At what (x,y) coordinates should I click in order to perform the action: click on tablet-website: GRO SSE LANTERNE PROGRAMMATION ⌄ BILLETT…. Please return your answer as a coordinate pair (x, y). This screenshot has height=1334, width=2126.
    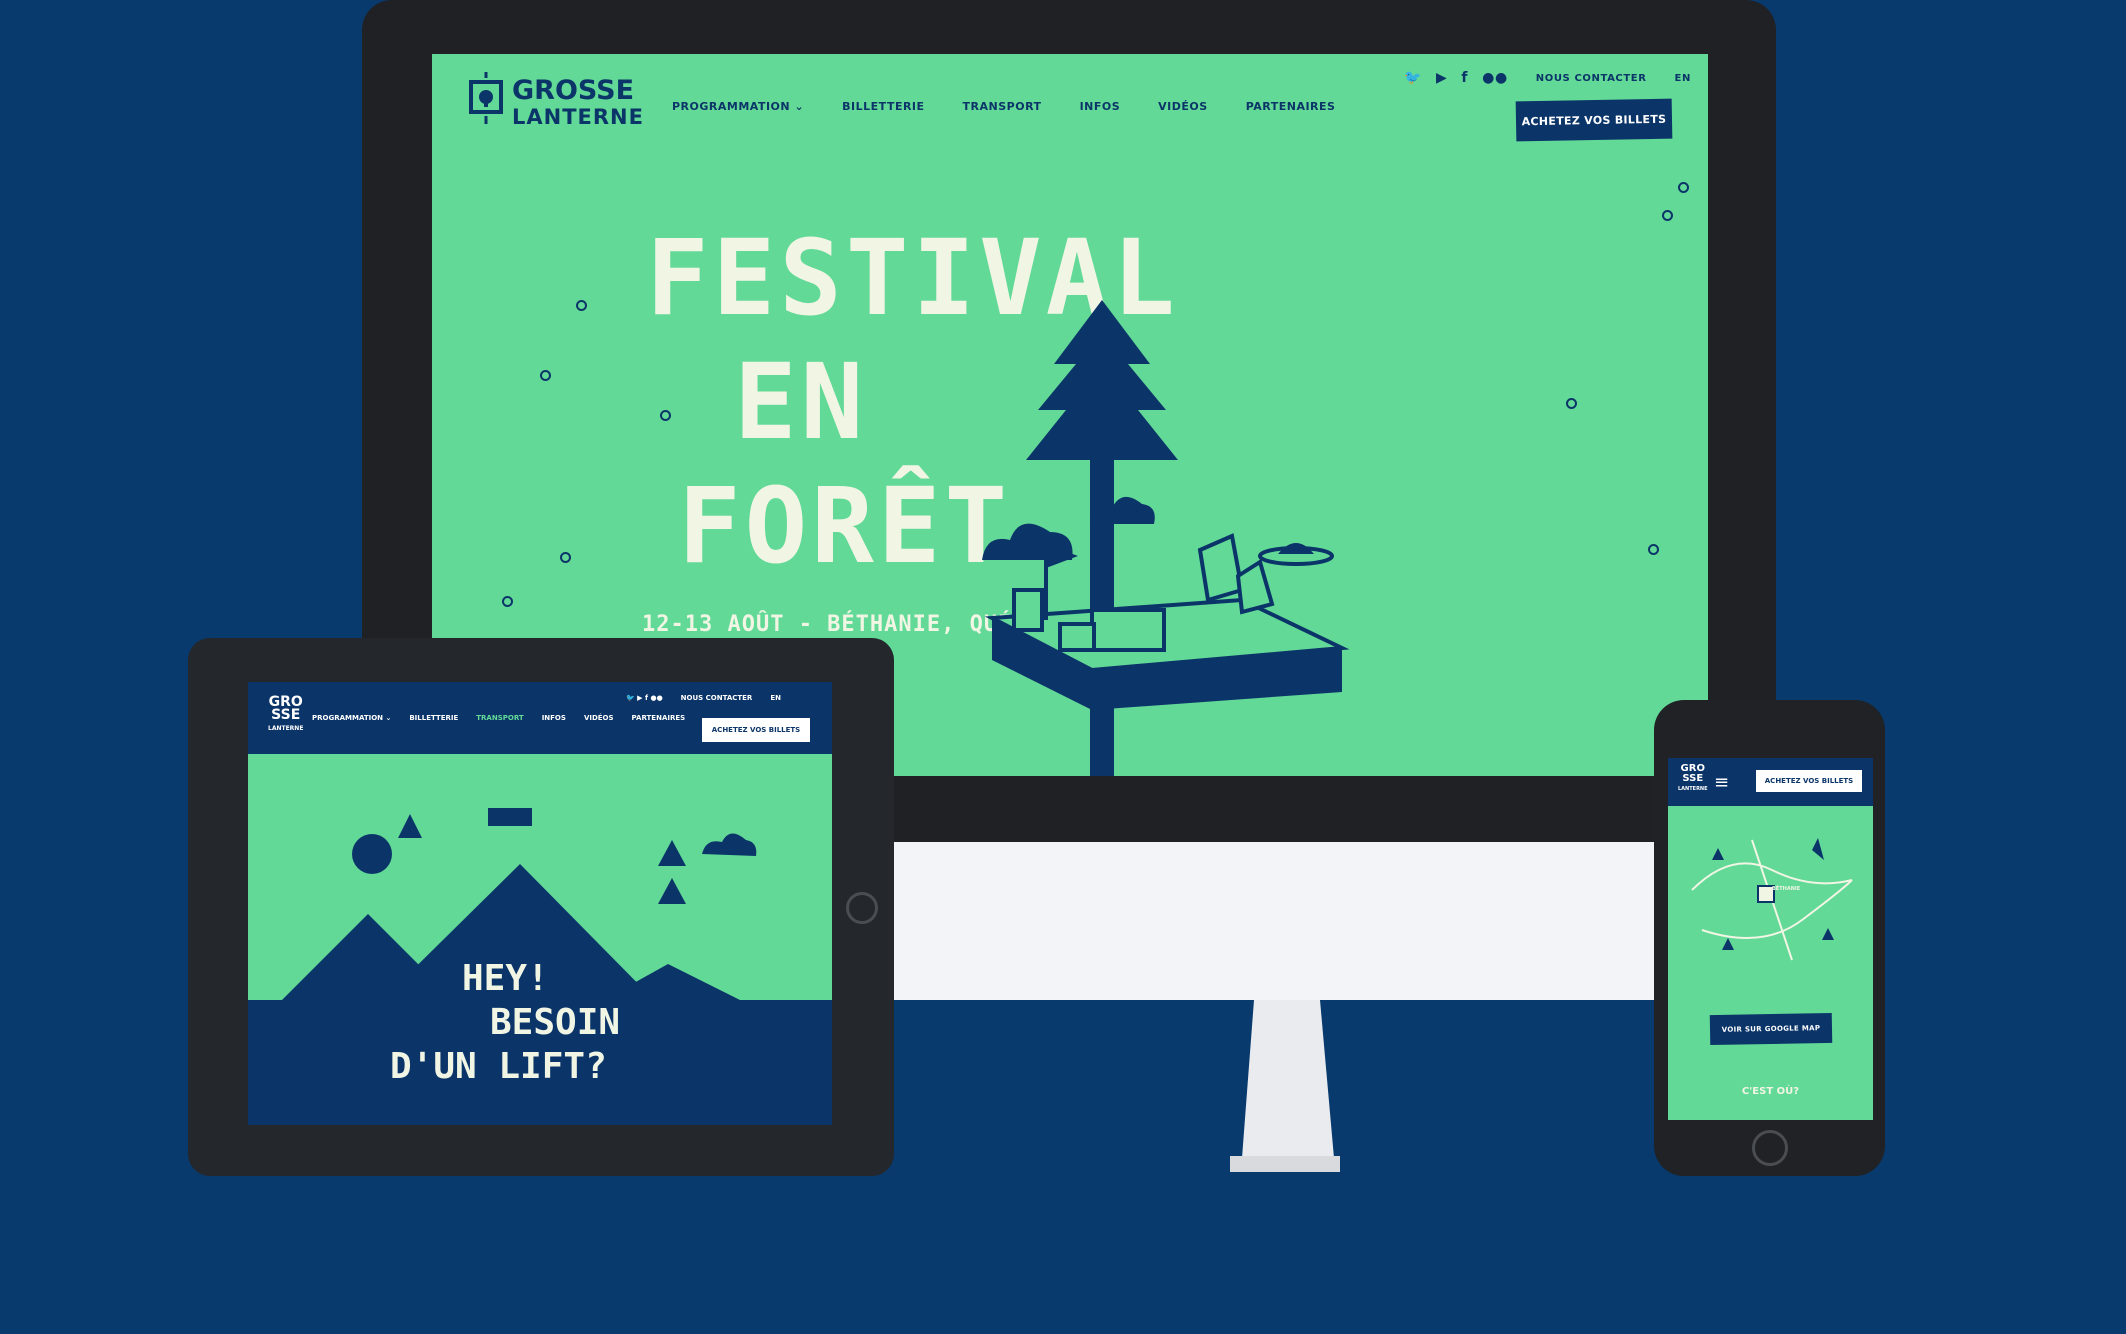
    Looking at the image, I should click on (540, 903).